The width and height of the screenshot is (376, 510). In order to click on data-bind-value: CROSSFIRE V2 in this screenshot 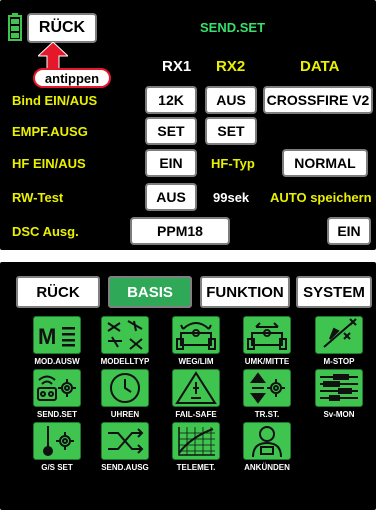, I will do `click(318, 100)`.